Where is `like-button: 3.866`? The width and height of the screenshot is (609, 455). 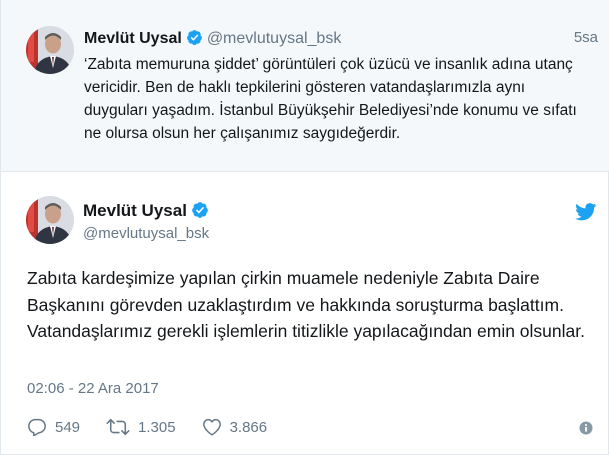
like-button: 3.866 is located at coordinates (235, 427).